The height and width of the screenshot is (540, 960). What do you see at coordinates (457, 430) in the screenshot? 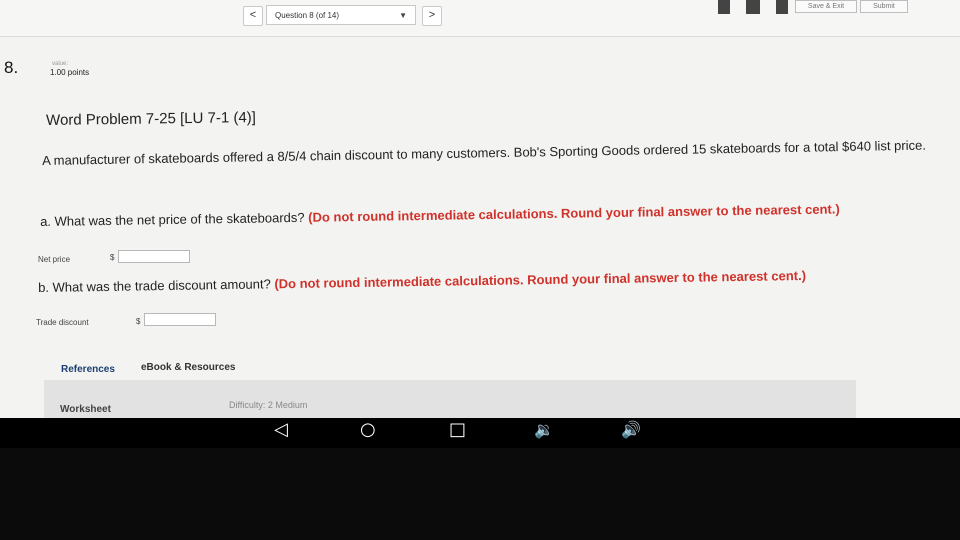
I see `recents-square-icon: □` at bounding box center [457, 430].